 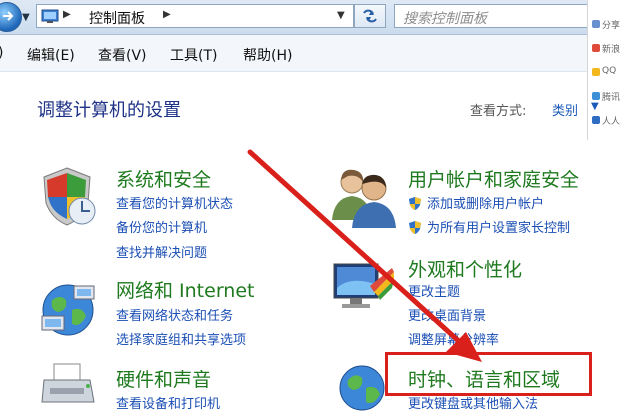 What do you see at coordinates (168, 402) in the screenshot?
I see `link-devices-printers: 查看设备和打印机` at bounding box center [168, 402].